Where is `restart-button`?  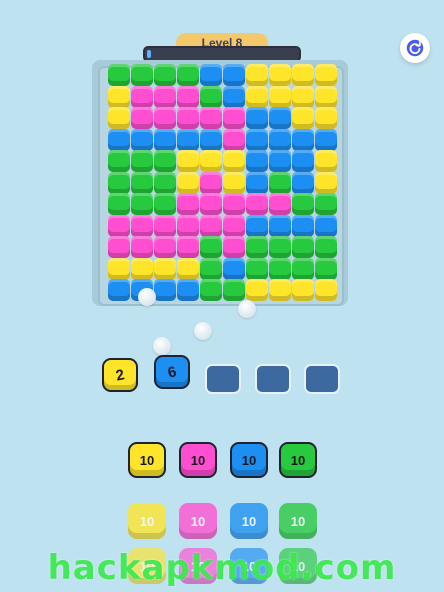
restart-button is located at coordinates (415, 48).